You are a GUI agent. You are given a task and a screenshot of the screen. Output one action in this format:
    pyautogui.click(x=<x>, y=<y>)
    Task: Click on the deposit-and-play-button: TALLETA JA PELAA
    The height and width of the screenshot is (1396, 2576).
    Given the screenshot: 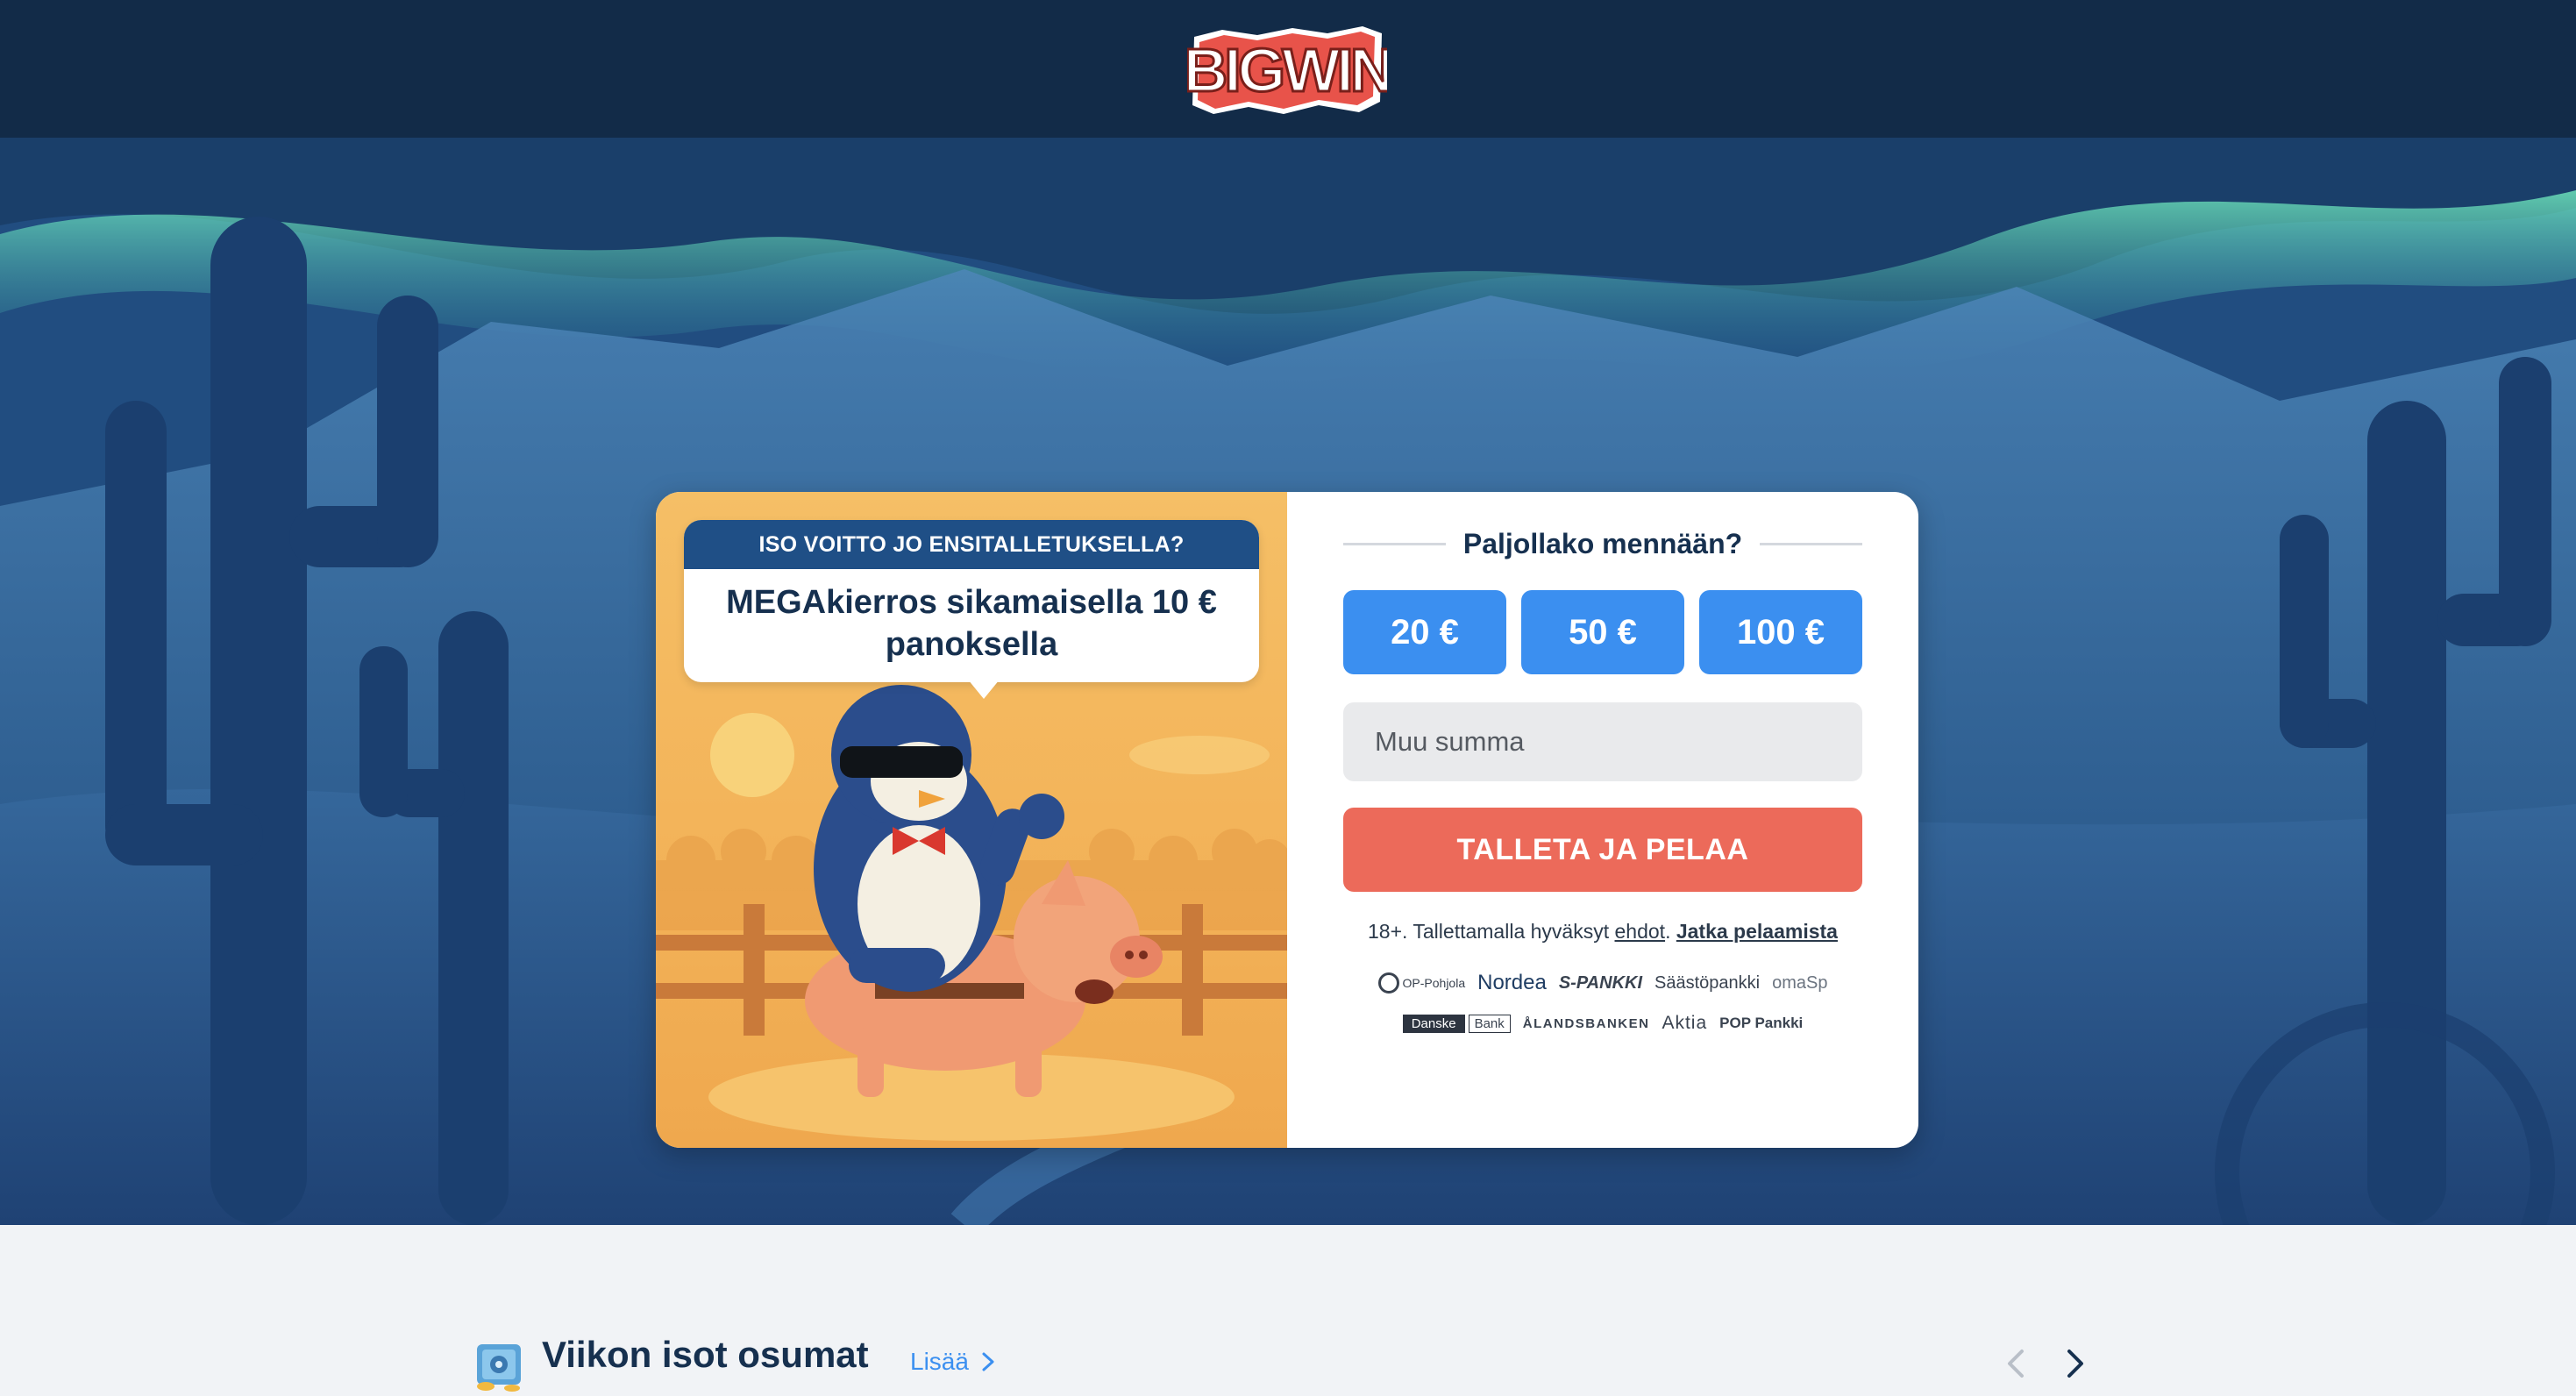 What is the action you would take?
    pyautogui.click(x=1602, y=850)
    